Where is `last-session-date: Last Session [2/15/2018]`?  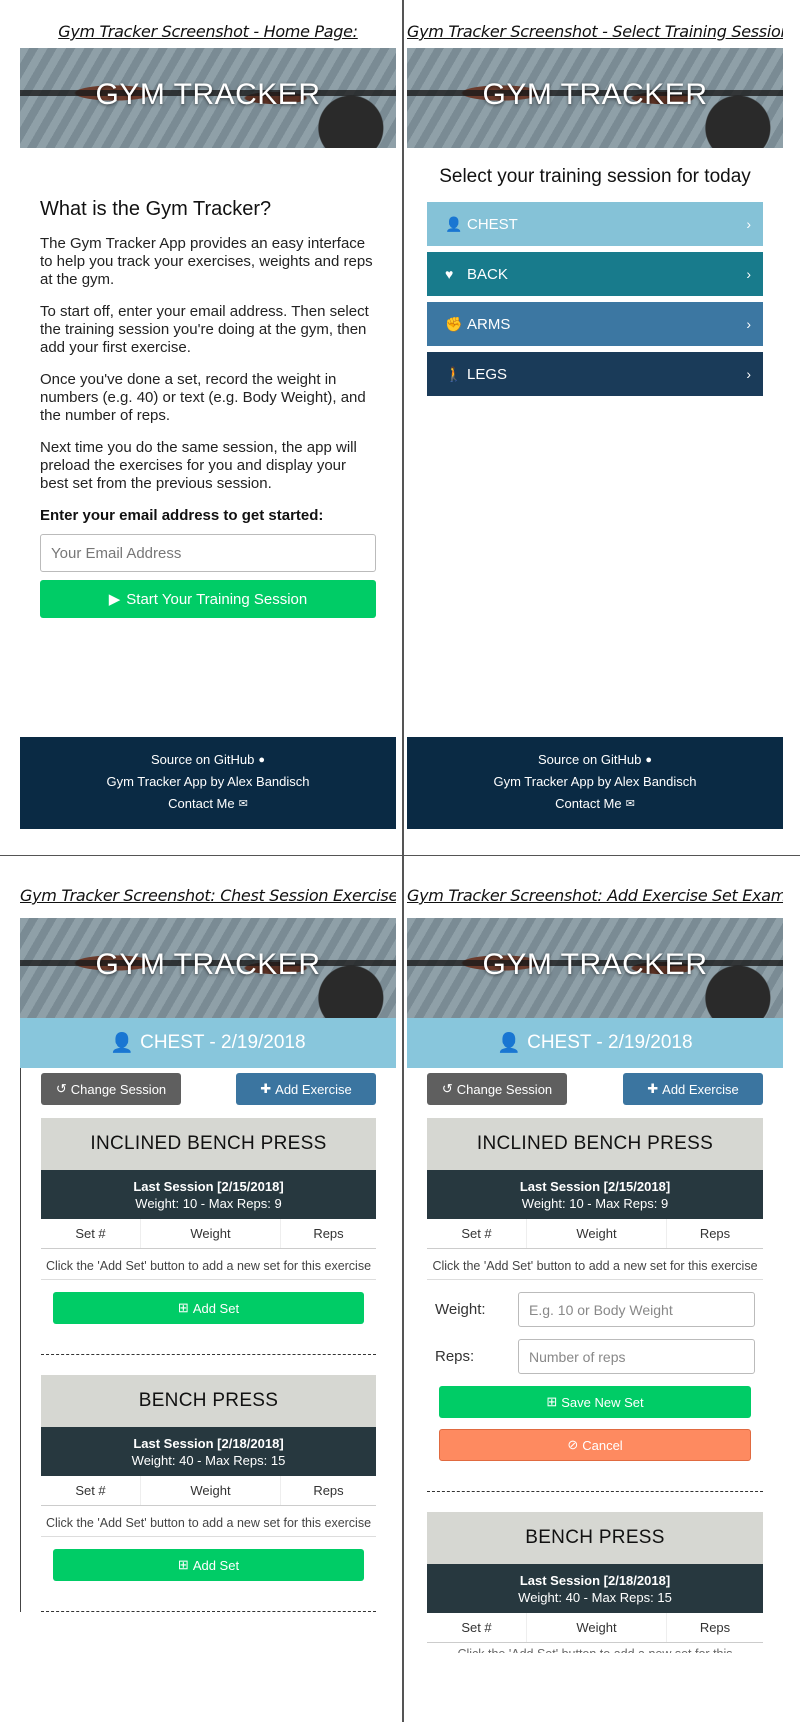
last-session-date: Last Session [2/15/2018] is located at coordinates (595, 1186).